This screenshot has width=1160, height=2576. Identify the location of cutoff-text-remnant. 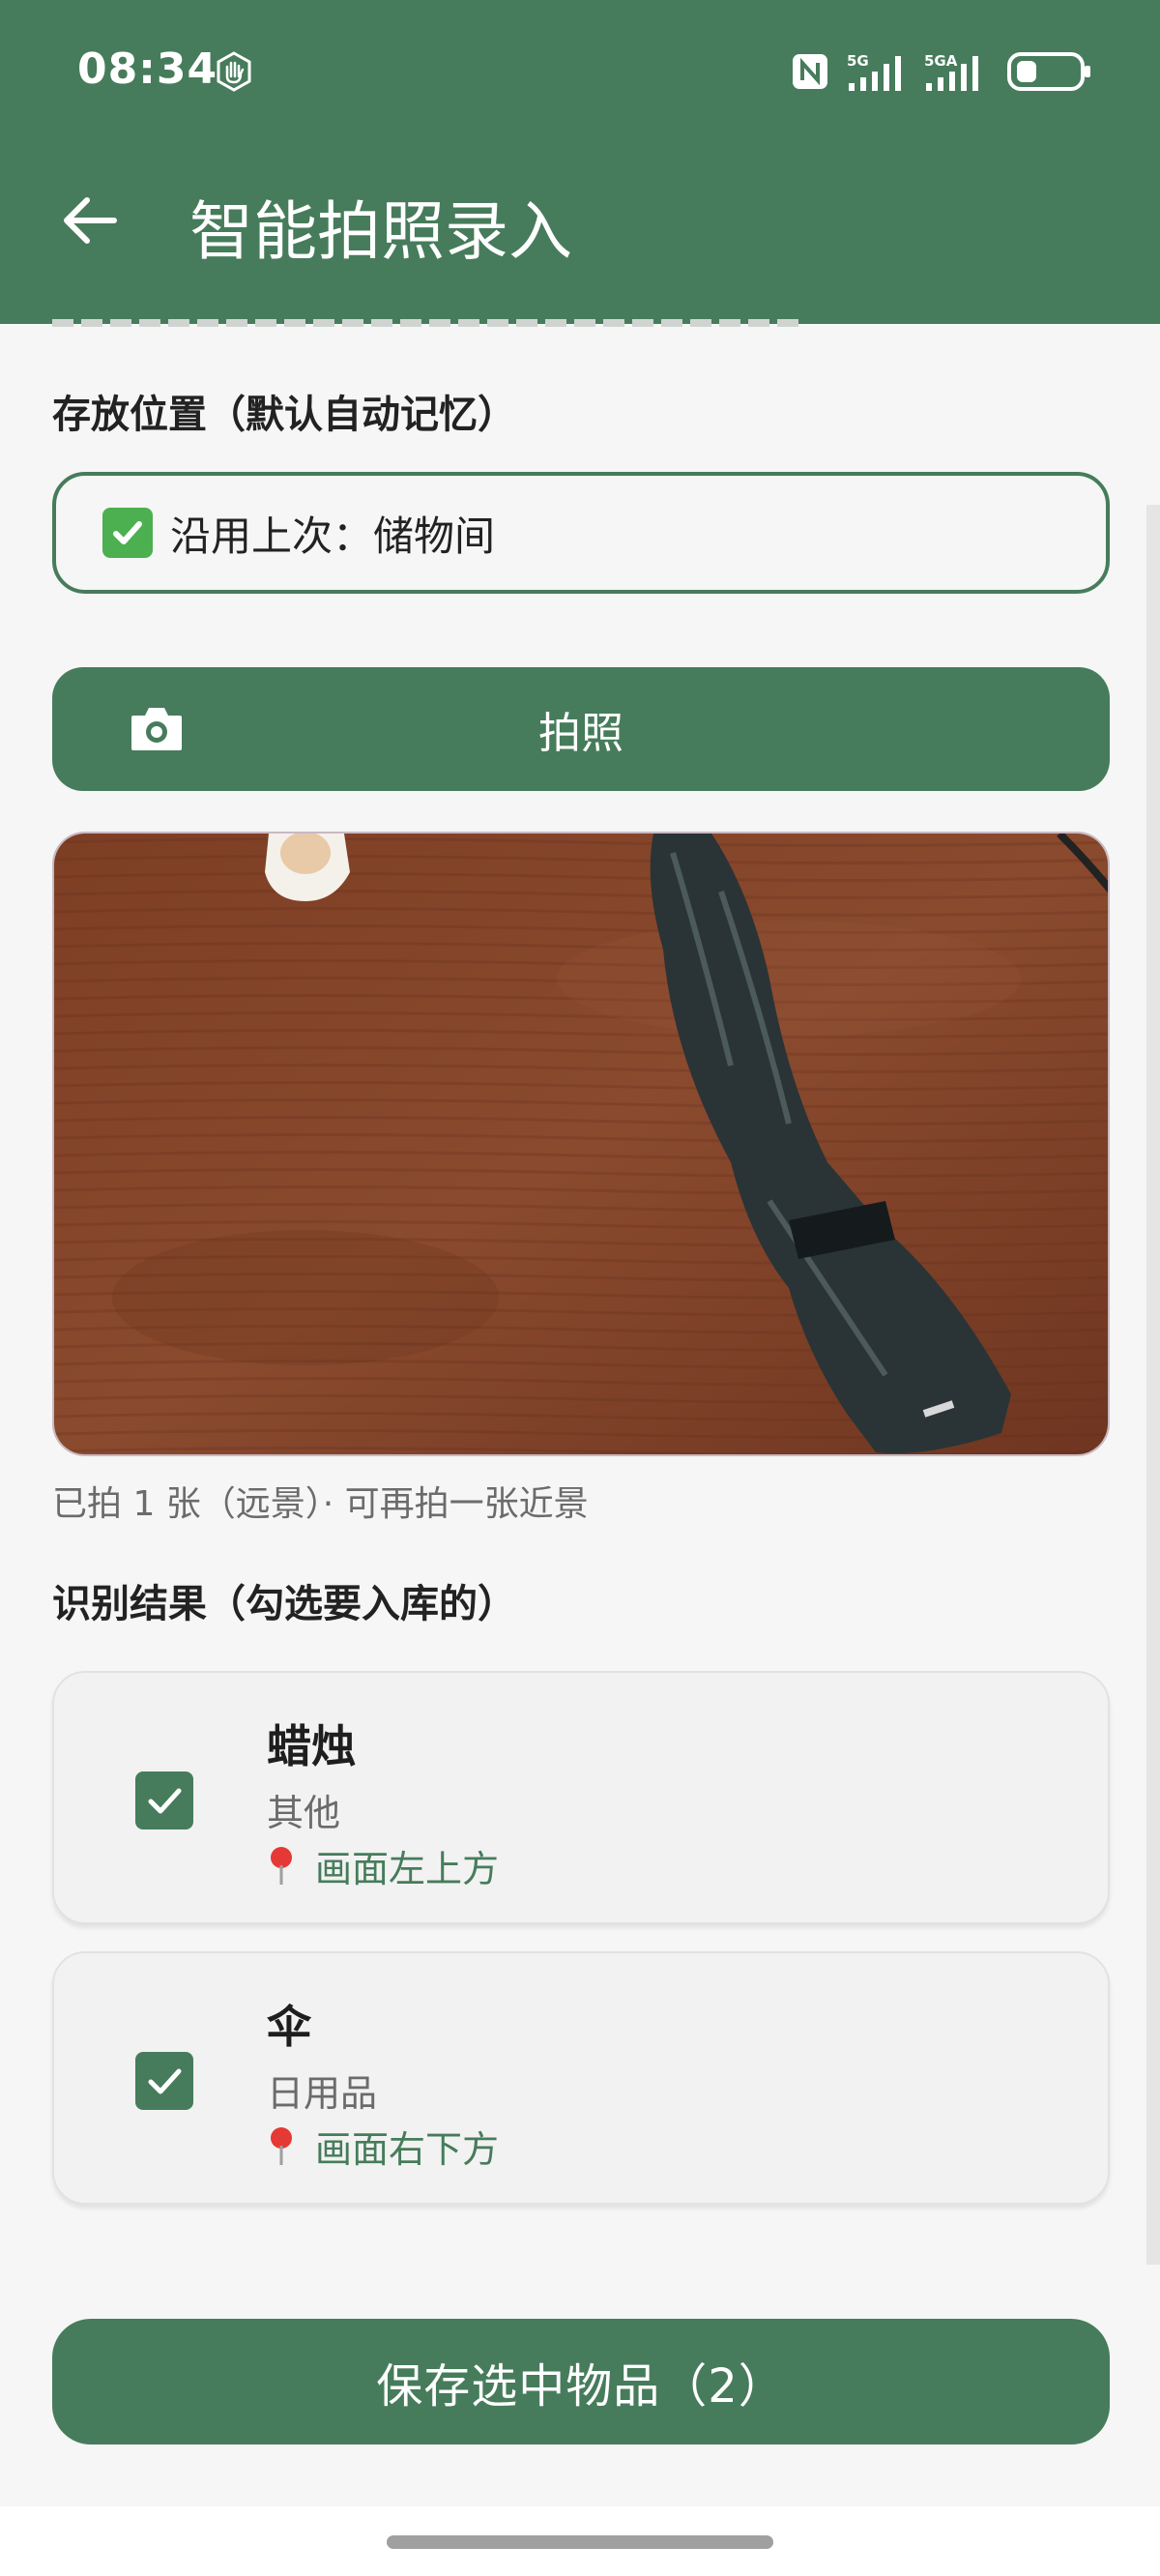
(429, 317).